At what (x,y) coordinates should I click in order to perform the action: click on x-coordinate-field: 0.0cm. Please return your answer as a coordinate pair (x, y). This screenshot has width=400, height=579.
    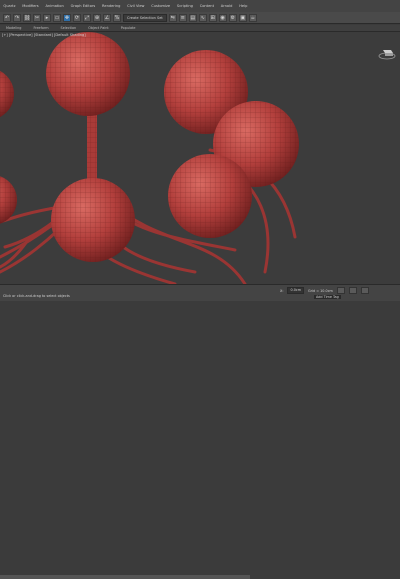
    Looking at the image, I should click on (296, 290).